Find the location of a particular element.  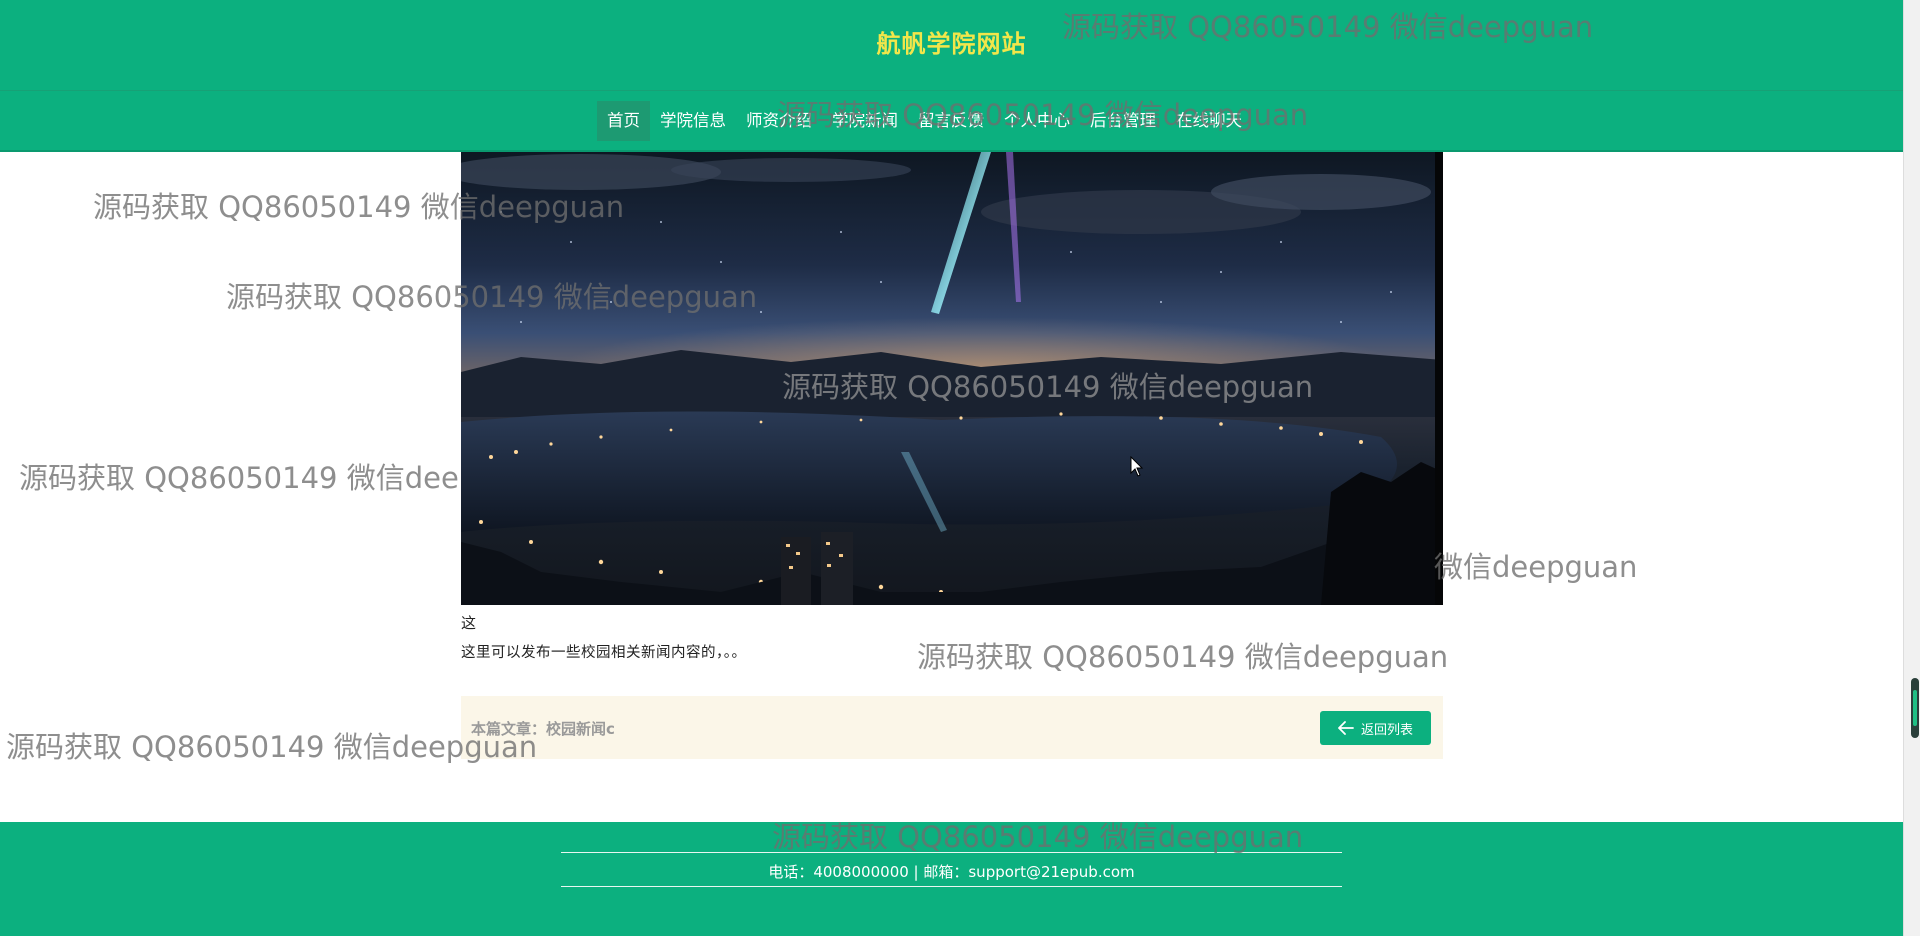

article-body: 这里可以发布一些校园相关新闻内容的，。。 is located at coordinates (604, 653).